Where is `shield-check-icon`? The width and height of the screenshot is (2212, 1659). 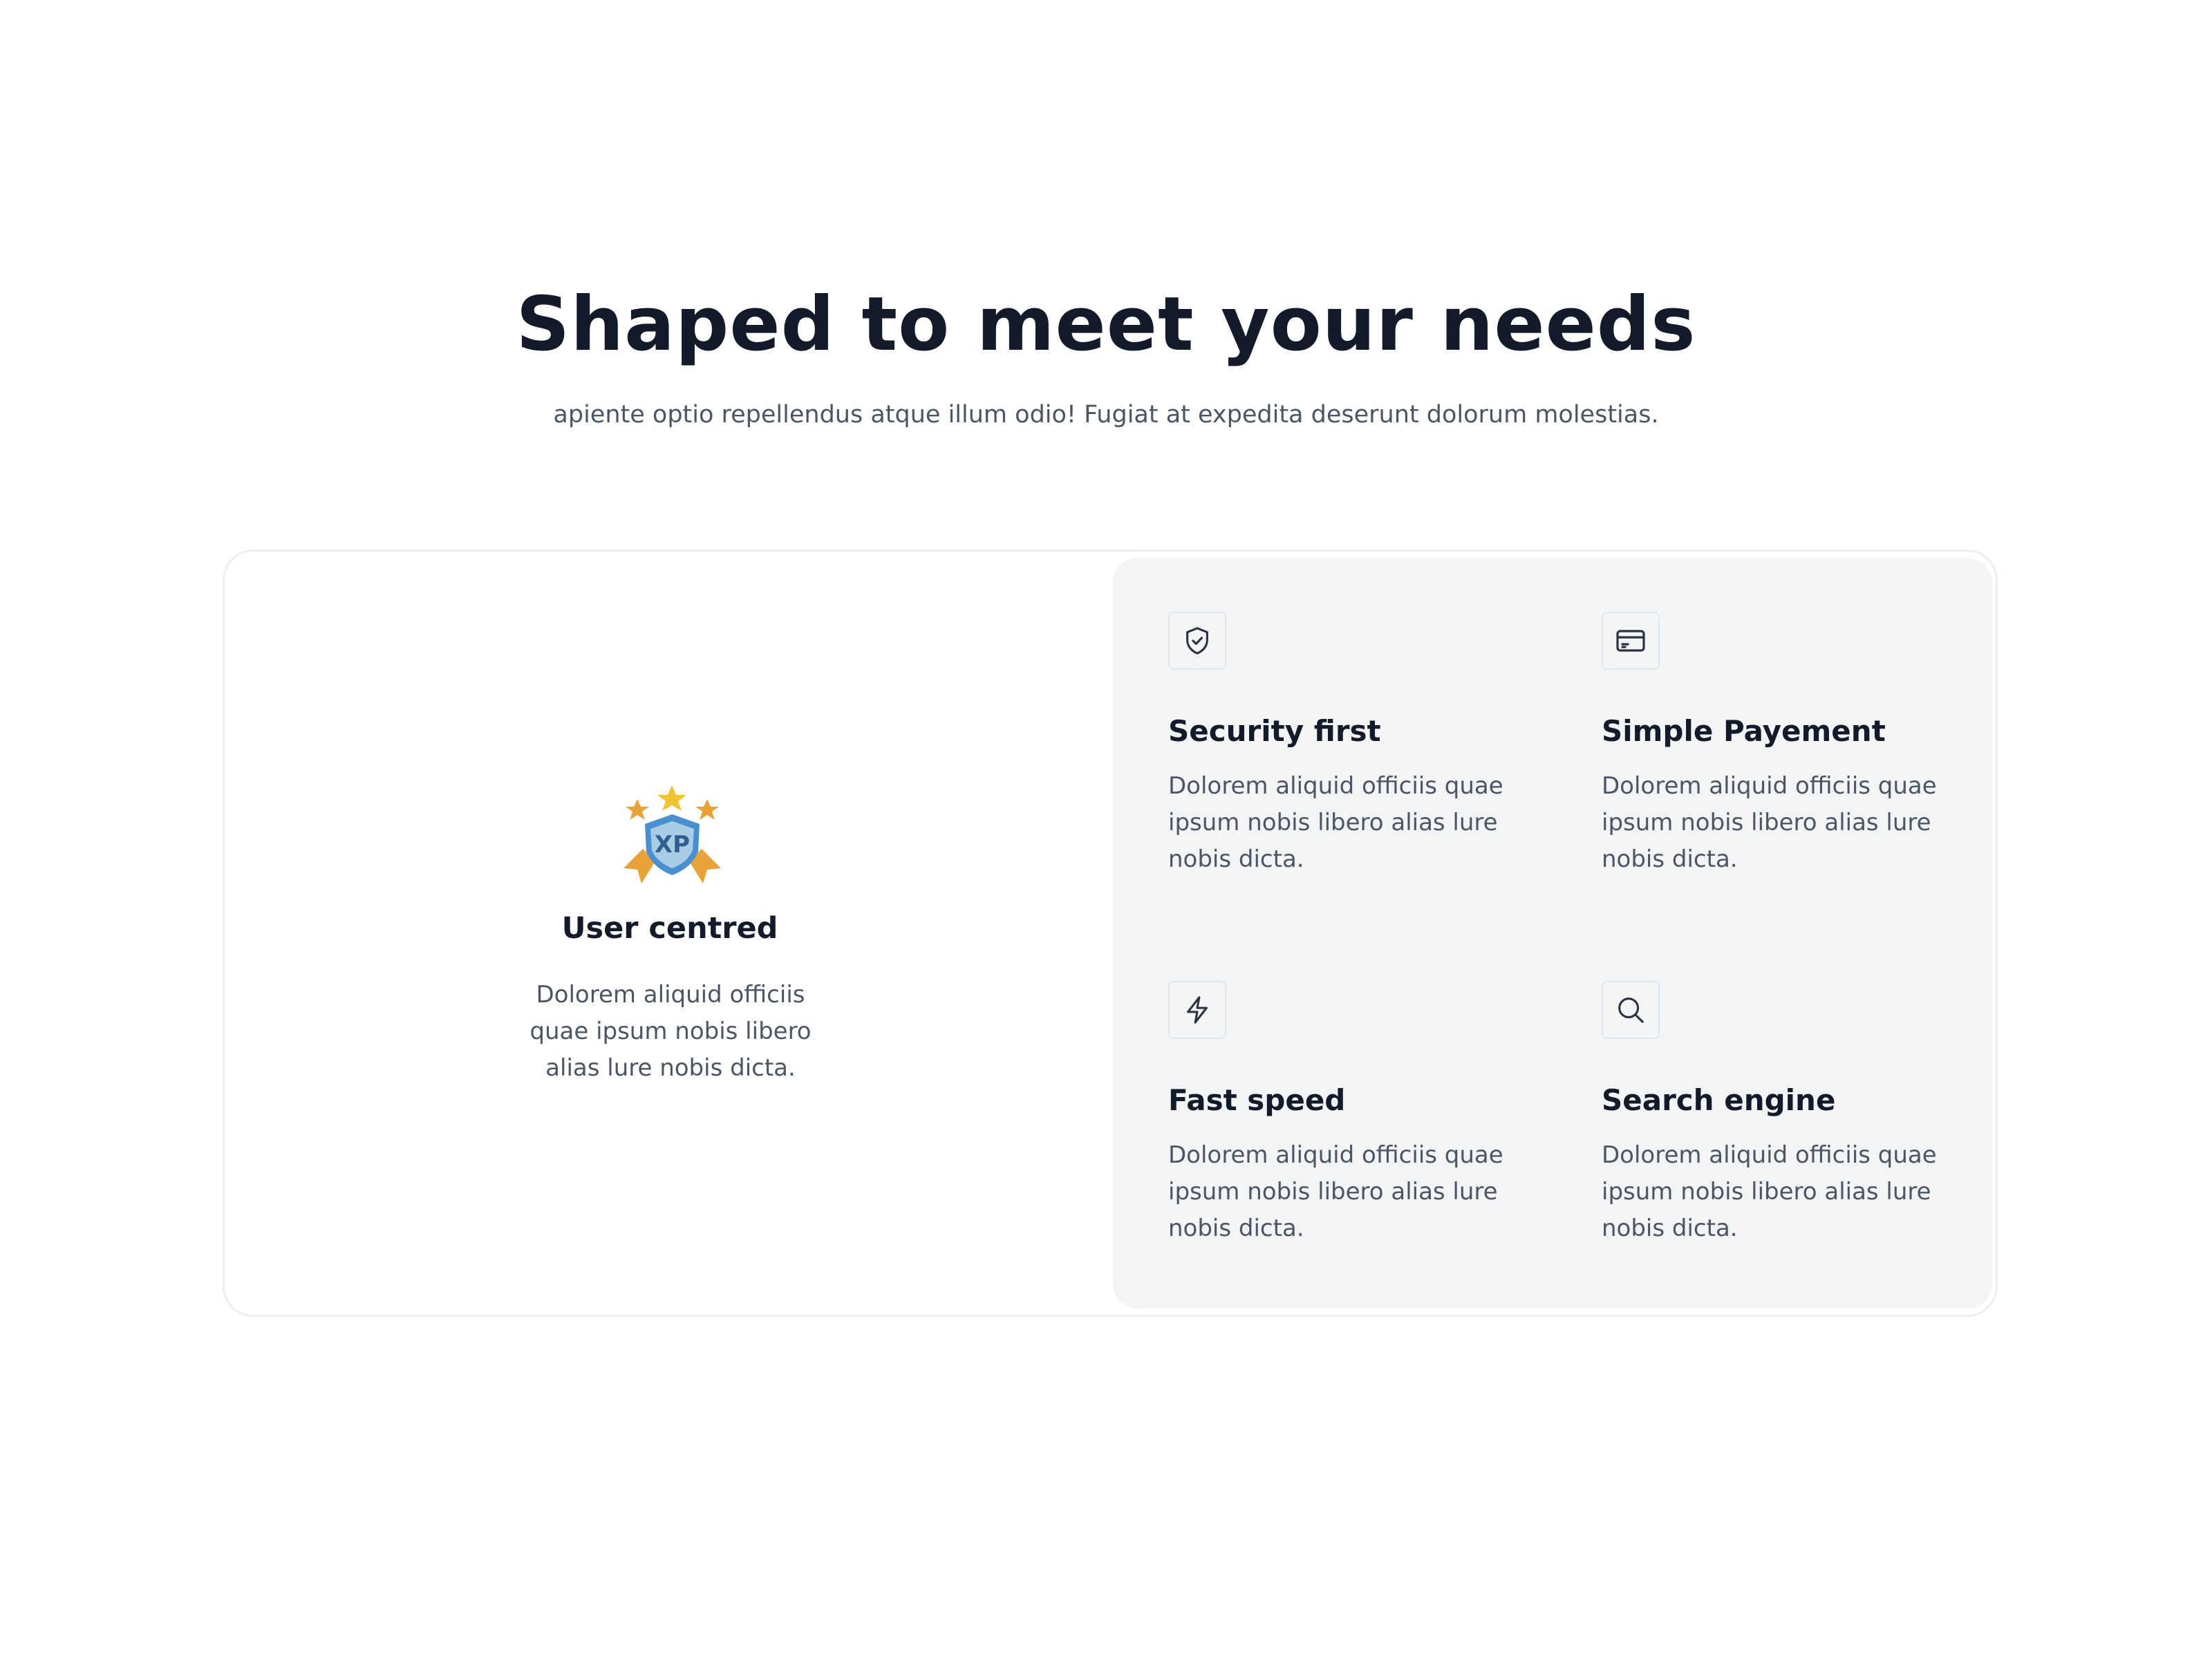 shield-check-icon is located at coordinates (1197, 641).